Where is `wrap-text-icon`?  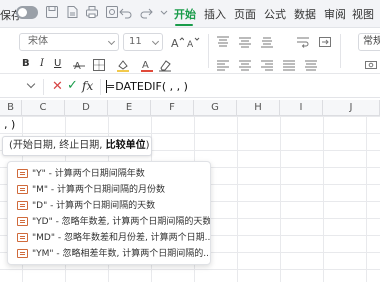
wrap-text-icon is located at coordinates (303, 42).